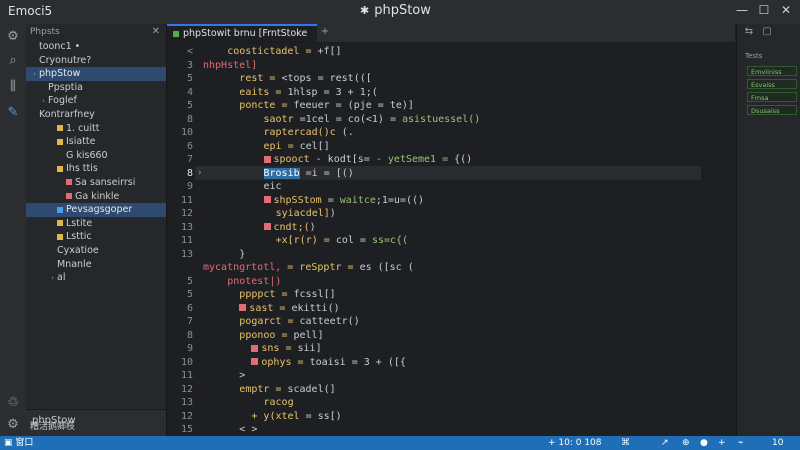  What do you see at coordinates (447, 268) in the screenshot?
I see `code-line: mycatngrtotl, = reSpptr = es ([sc (` at bounding box center [447, 268].